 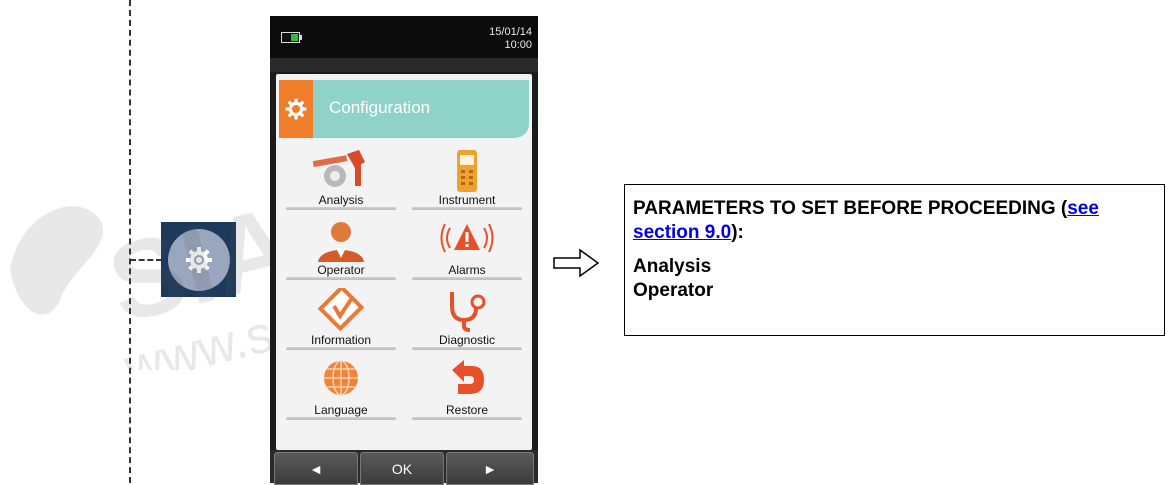 I want to click on heading-text: PARAMETERS TO SET BEFORE PROCEEDING (, so click(x=850, y=208).